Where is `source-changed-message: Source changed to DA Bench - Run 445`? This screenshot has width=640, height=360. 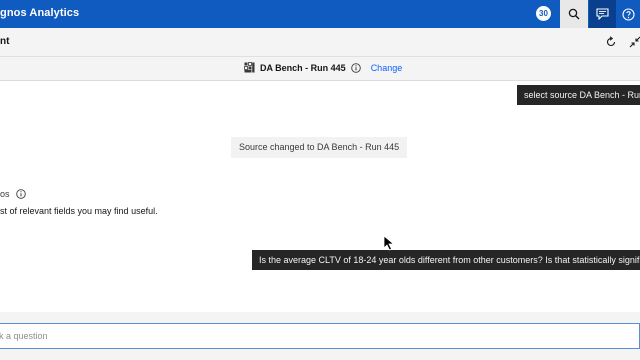
source-changed-message: Source changed to DA Bench - Run 445 is located at coordinates (319, 147).